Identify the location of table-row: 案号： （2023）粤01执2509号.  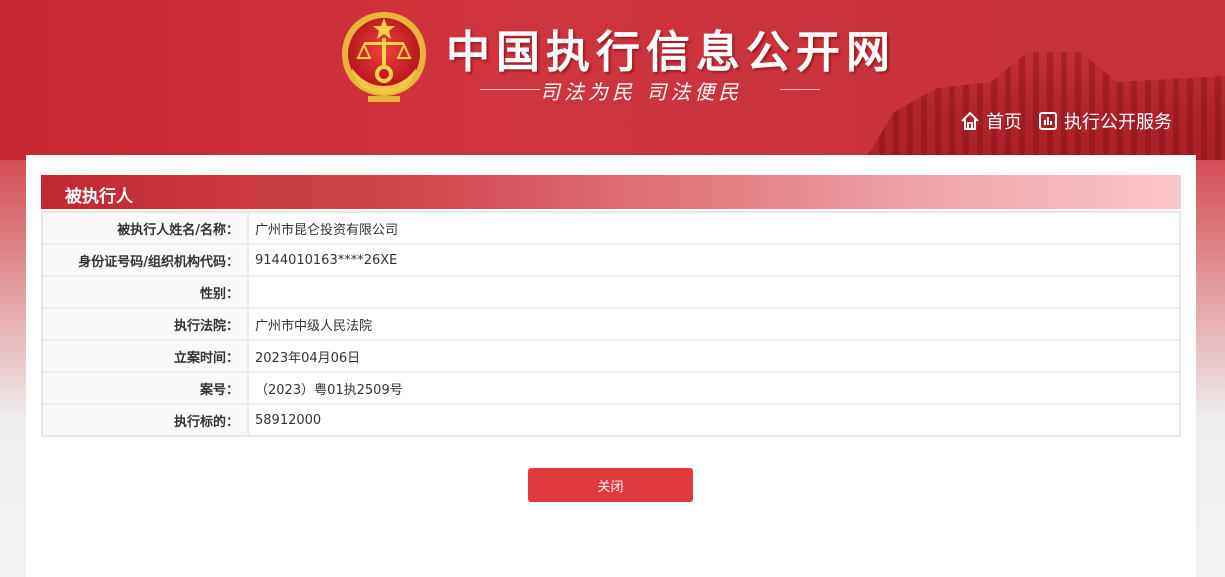
(611, 389).